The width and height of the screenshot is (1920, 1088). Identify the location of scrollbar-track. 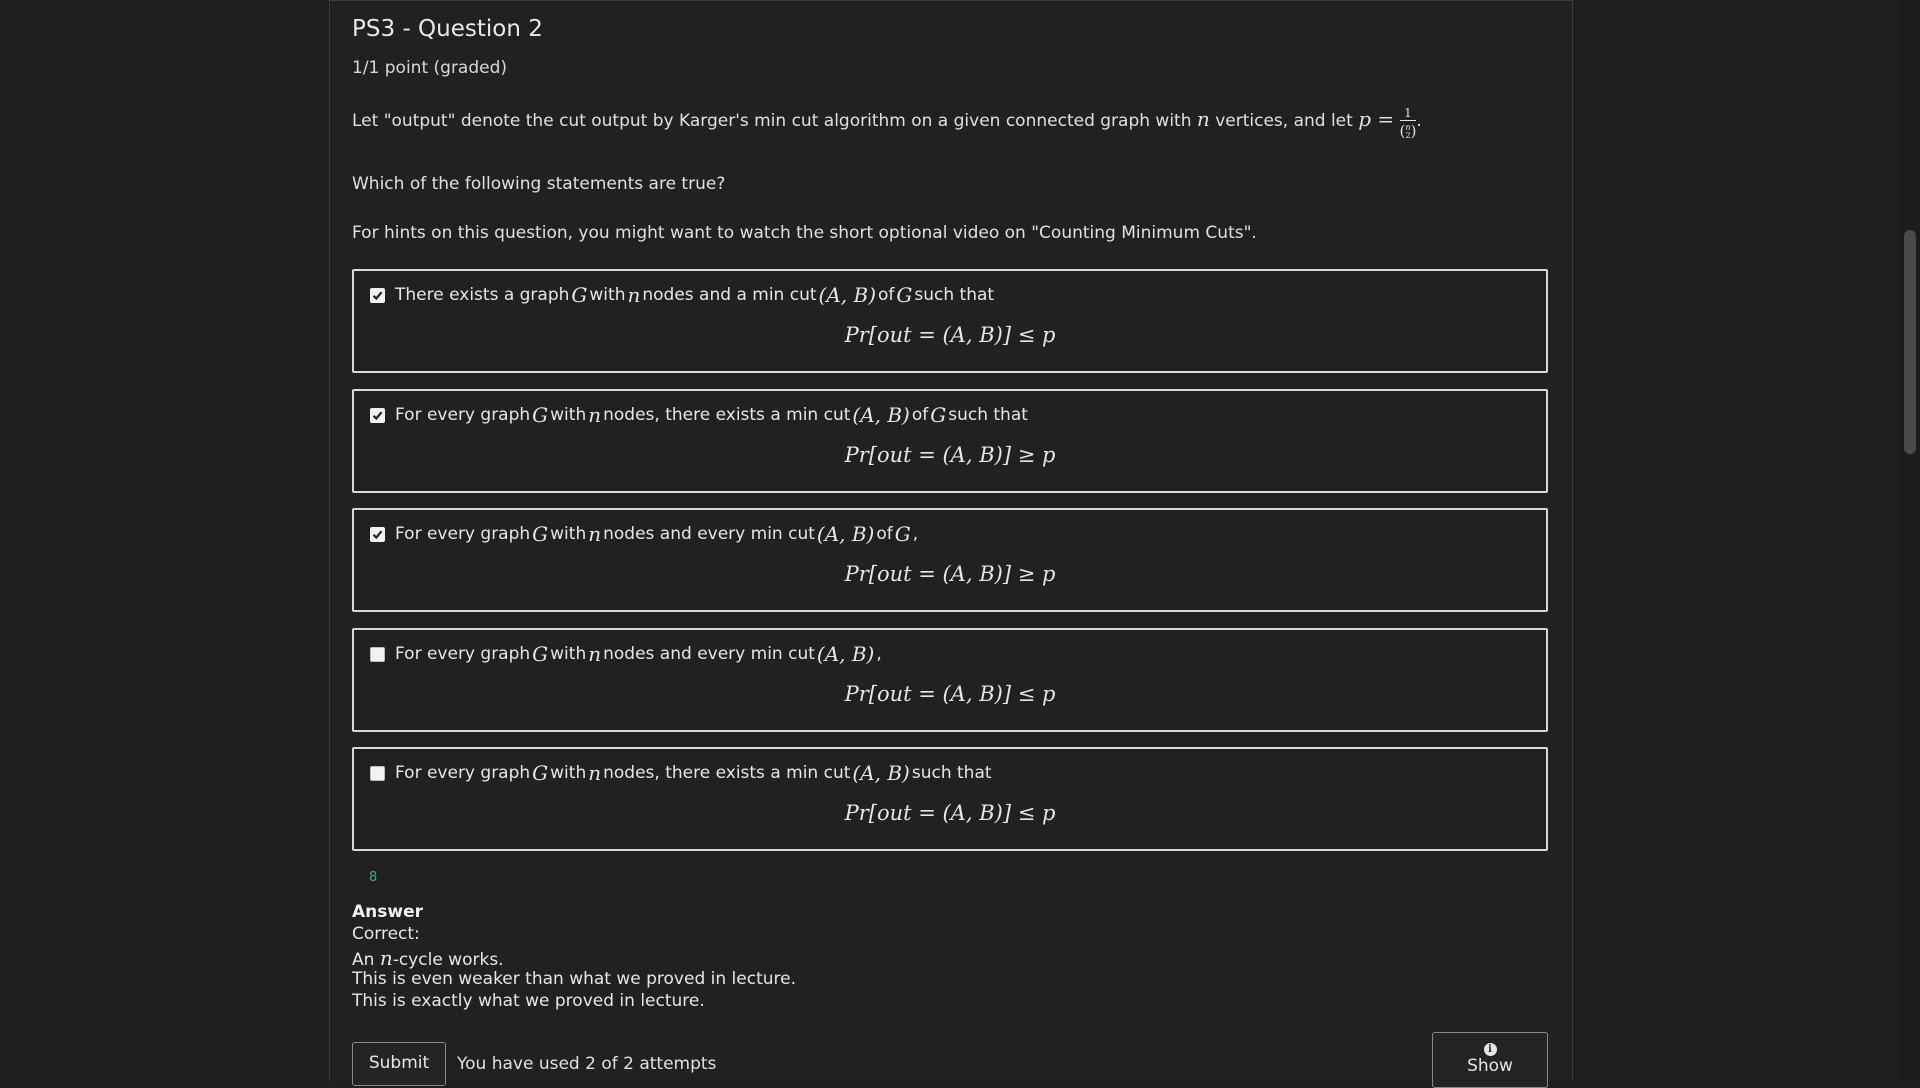
(1910, 540).